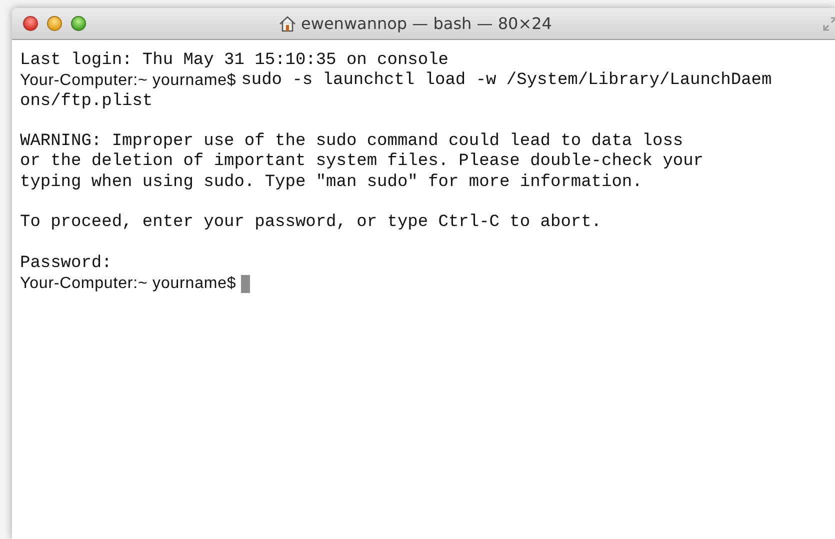 The height and width of the screenshot is (539, 835). I want to click on close-button, so click(30, 23).